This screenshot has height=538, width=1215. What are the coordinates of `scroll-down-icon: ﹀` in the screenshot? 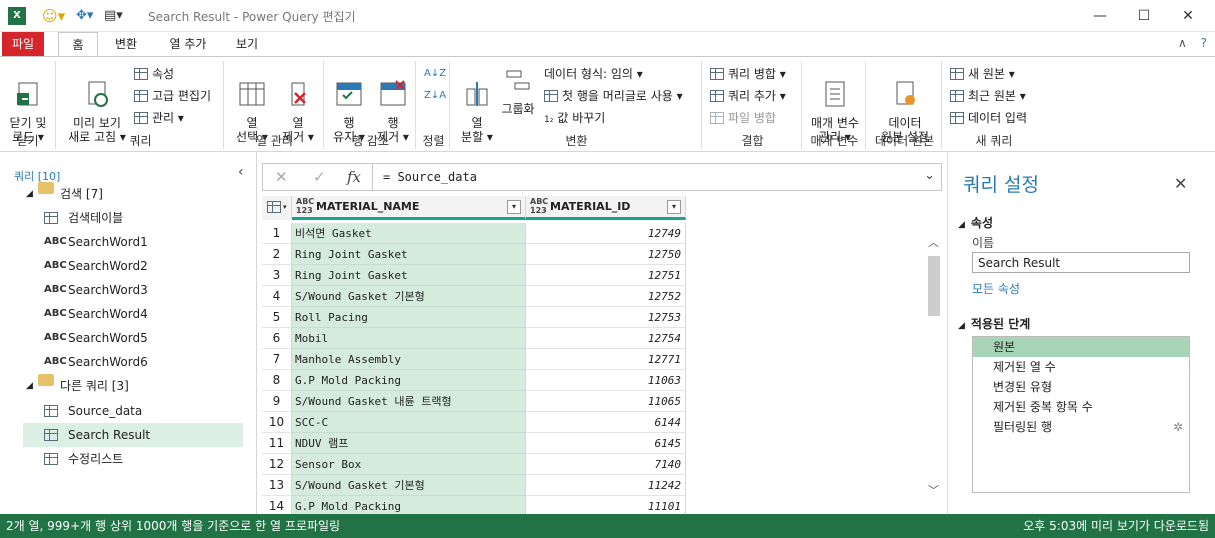 It's located at (933, 490).